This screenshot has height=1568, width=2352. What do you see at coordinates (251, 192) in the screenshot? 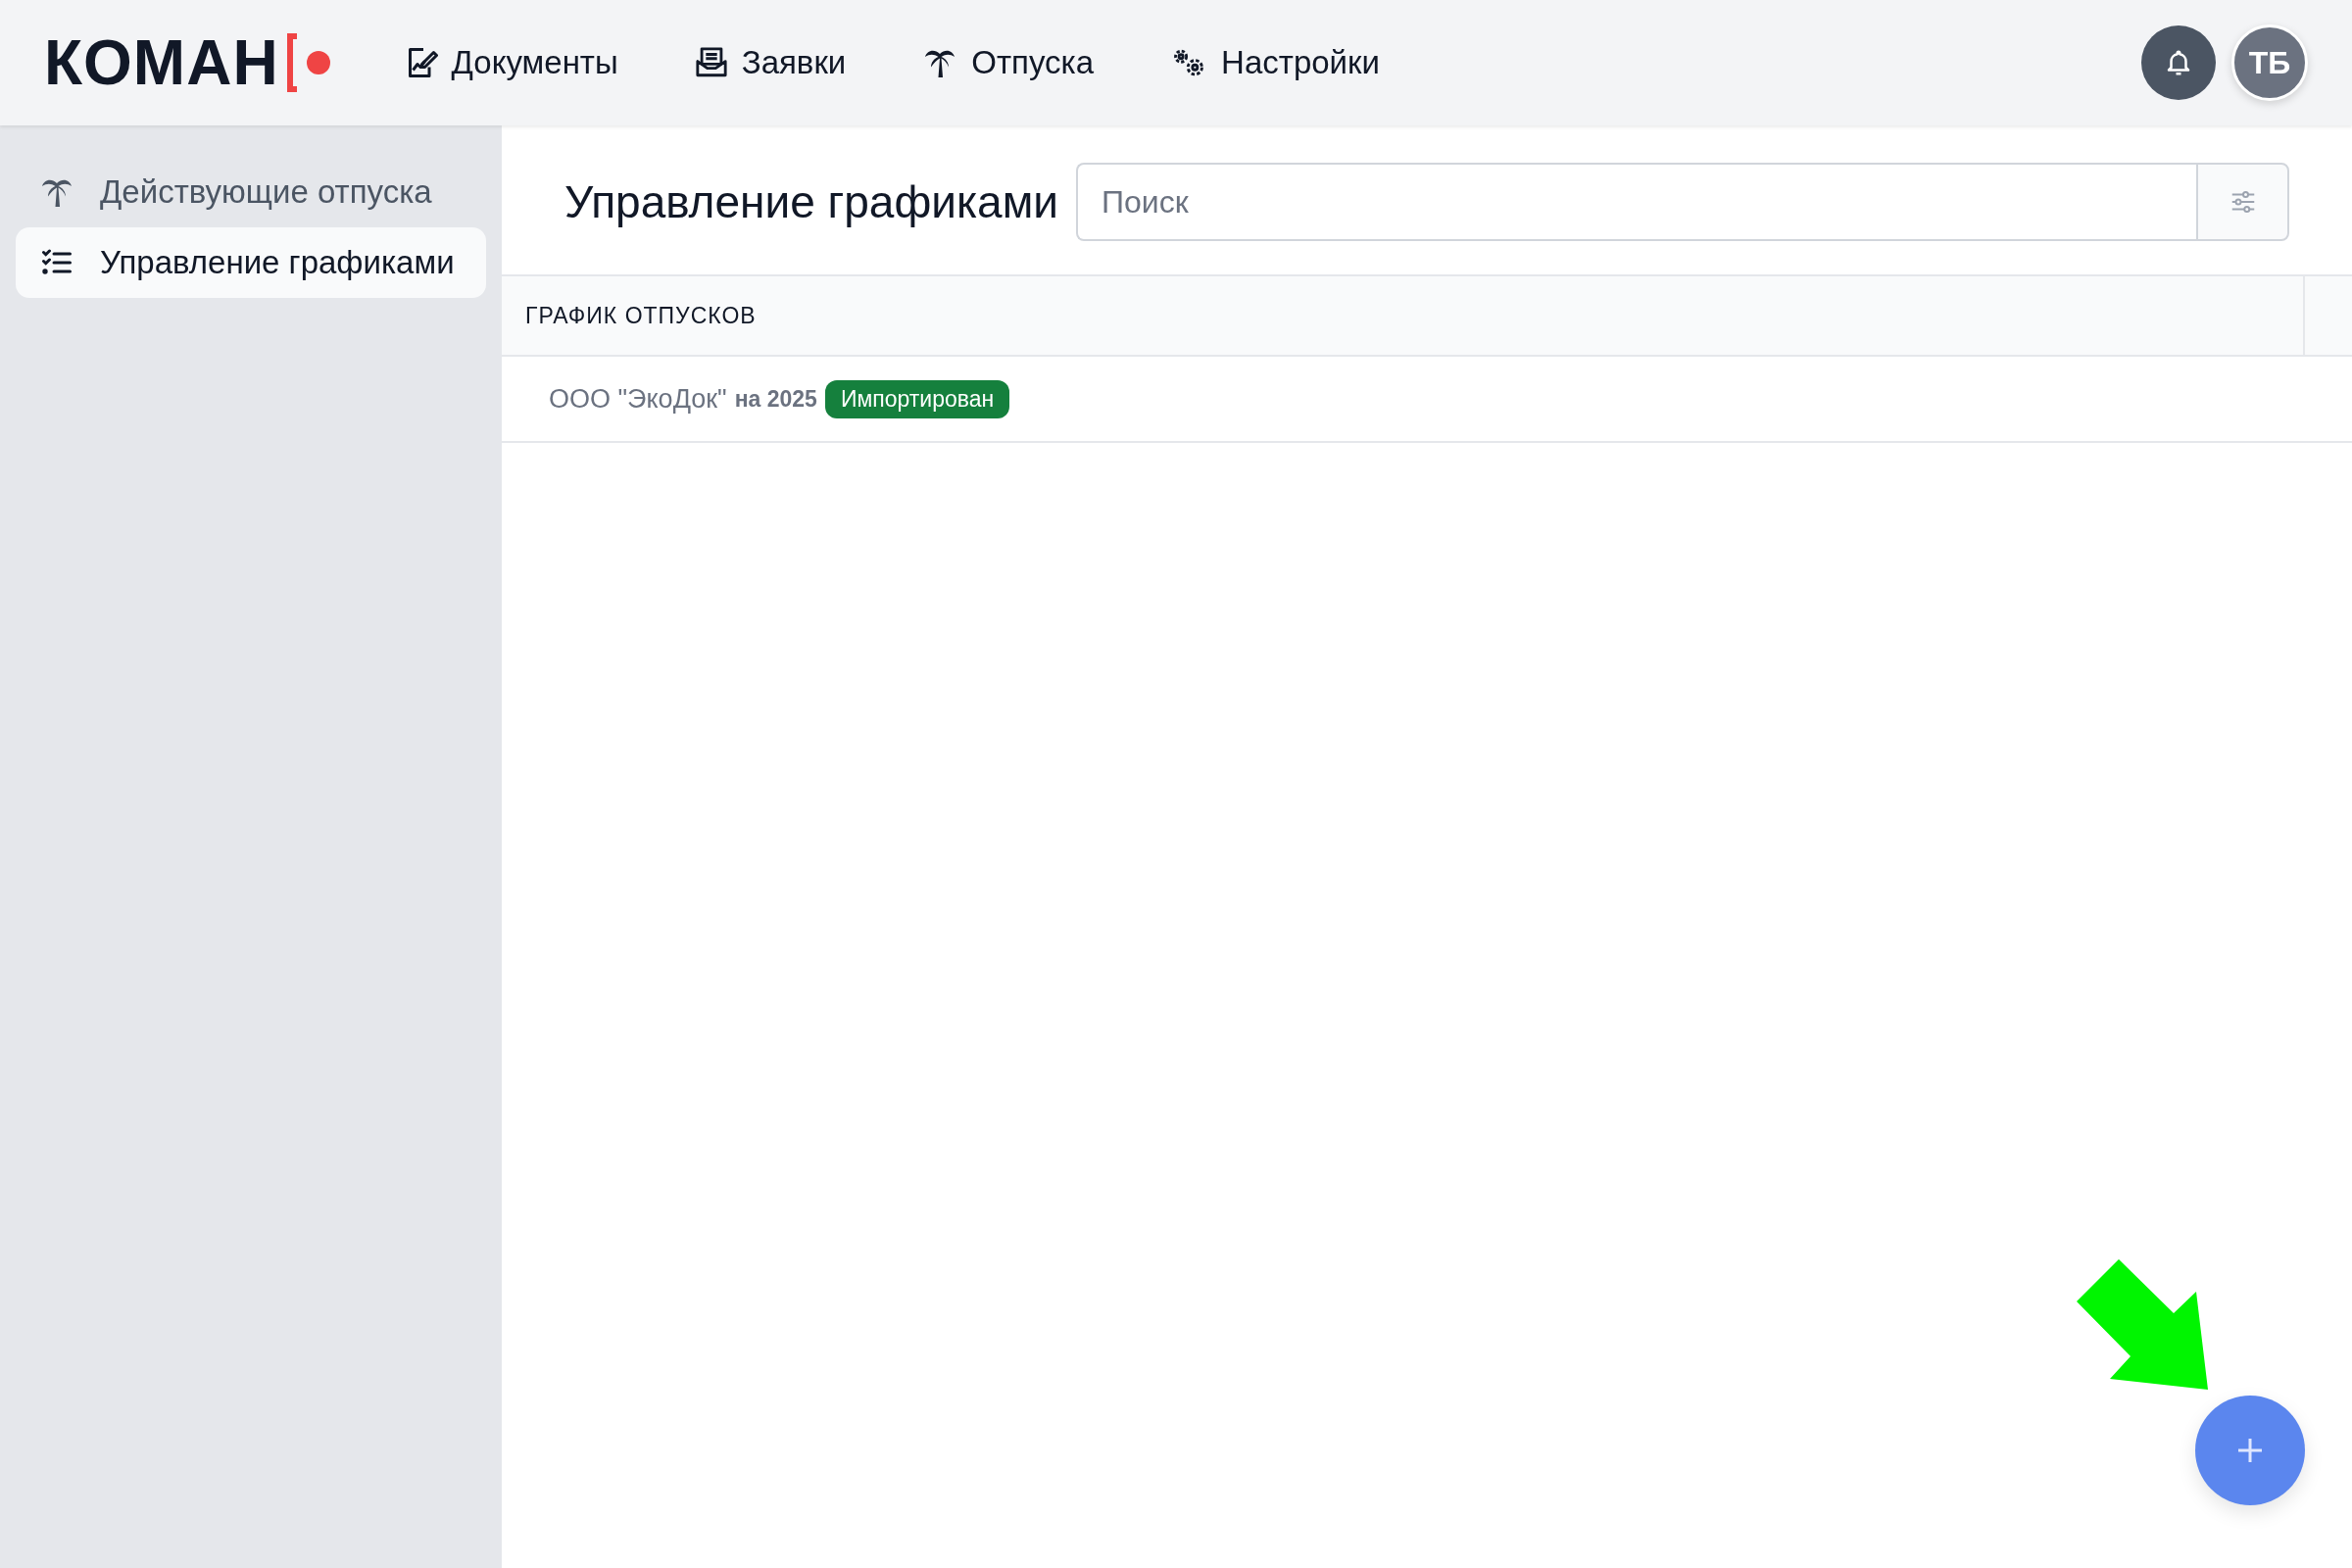
I see `sidebar-item: Действующие отпуска` at bounding box center [251, 192].